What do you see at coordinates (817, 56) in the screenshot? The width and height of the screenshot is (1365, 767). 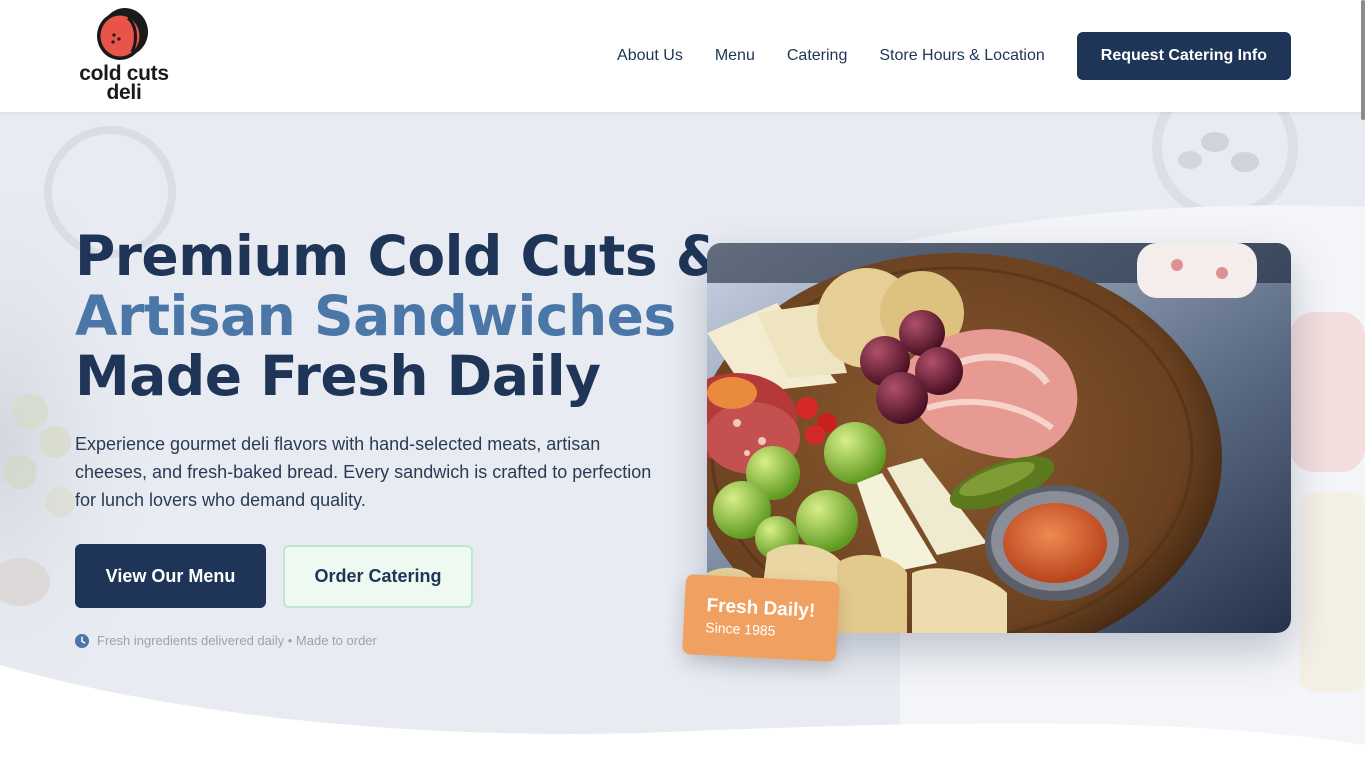 I see `nav-catering: Catering` at bounding box center [817, 56].